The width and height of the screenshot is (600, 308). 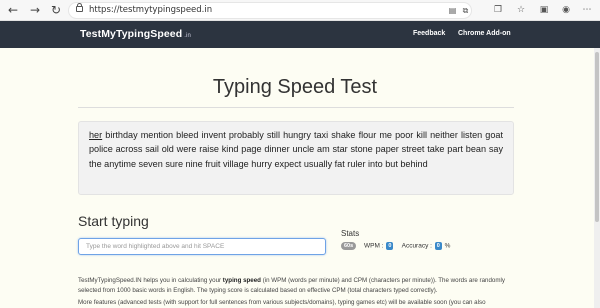 What do you see at coordinates (296, 107) in the screenshot?
I see `title-divider` at bounding box center [296, 107].